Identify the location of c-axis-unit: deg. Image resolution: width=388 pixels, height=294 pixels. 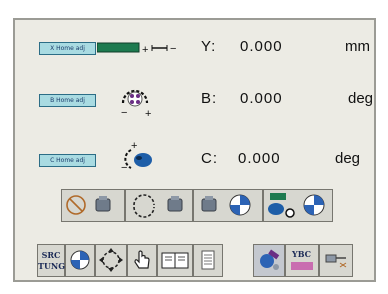
(348, 158).